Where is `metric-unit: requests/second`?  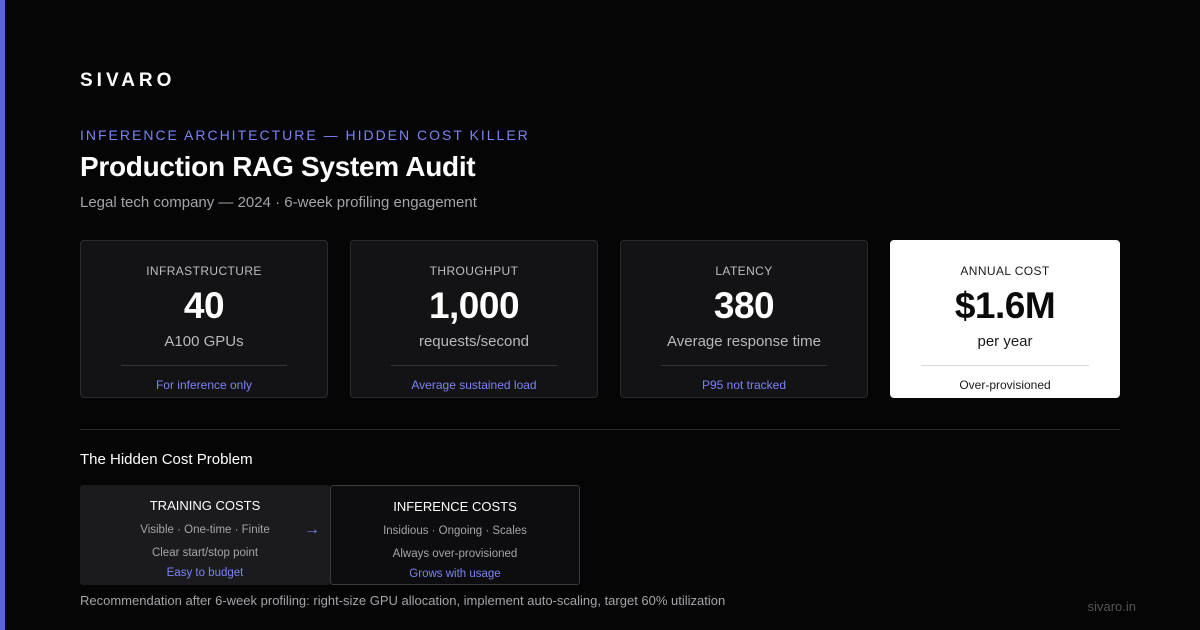 metric-unit: requests/second is located at coordinates (474, 341).